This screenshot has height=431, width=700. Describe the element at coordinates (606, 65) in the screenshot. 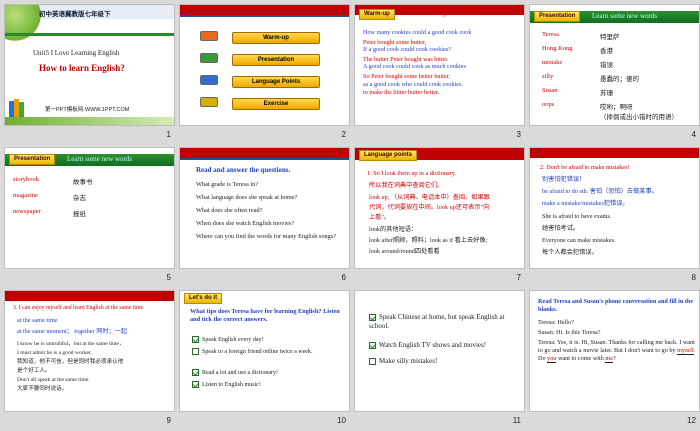

I see `vocab-meaning: 错误` at that location.